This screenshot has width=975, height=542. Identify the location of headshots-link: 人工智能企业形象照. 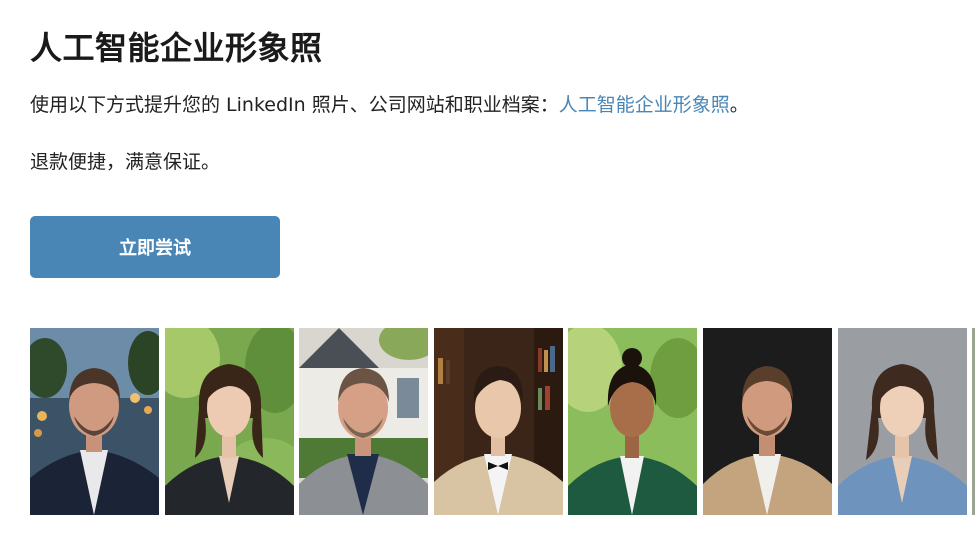
(644, 105).